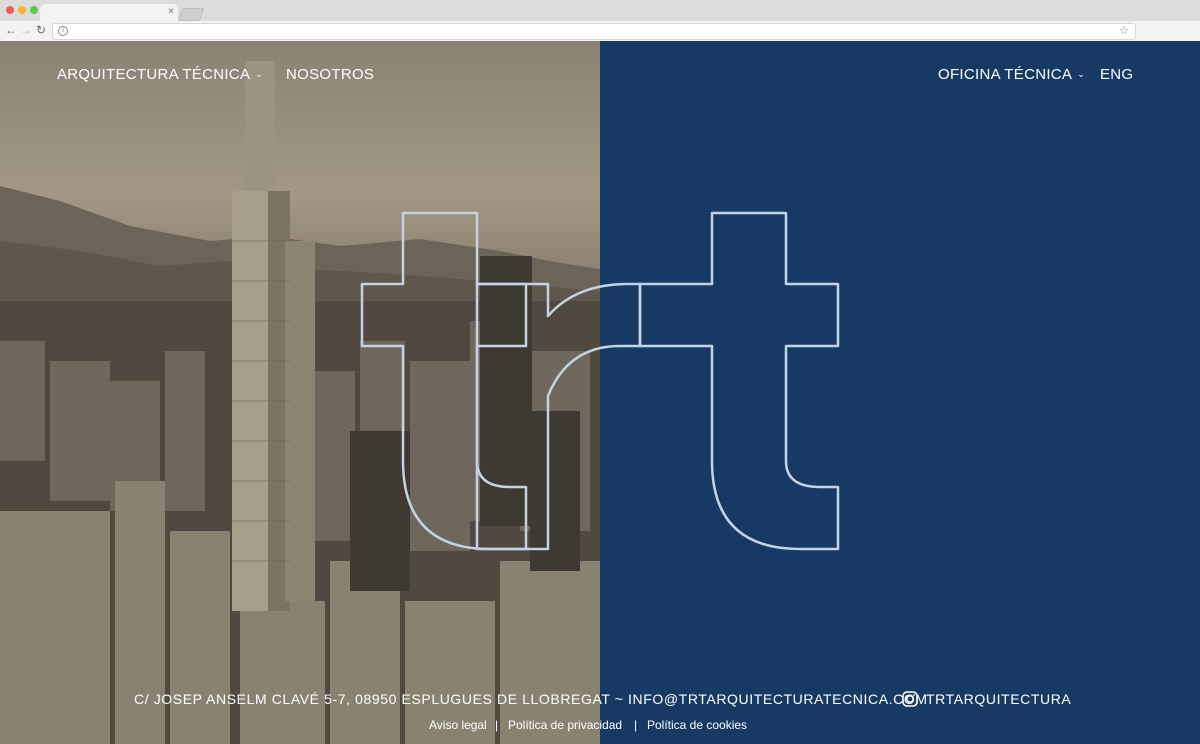  I want to click on language-switch: ENG, so click(1116, 74).